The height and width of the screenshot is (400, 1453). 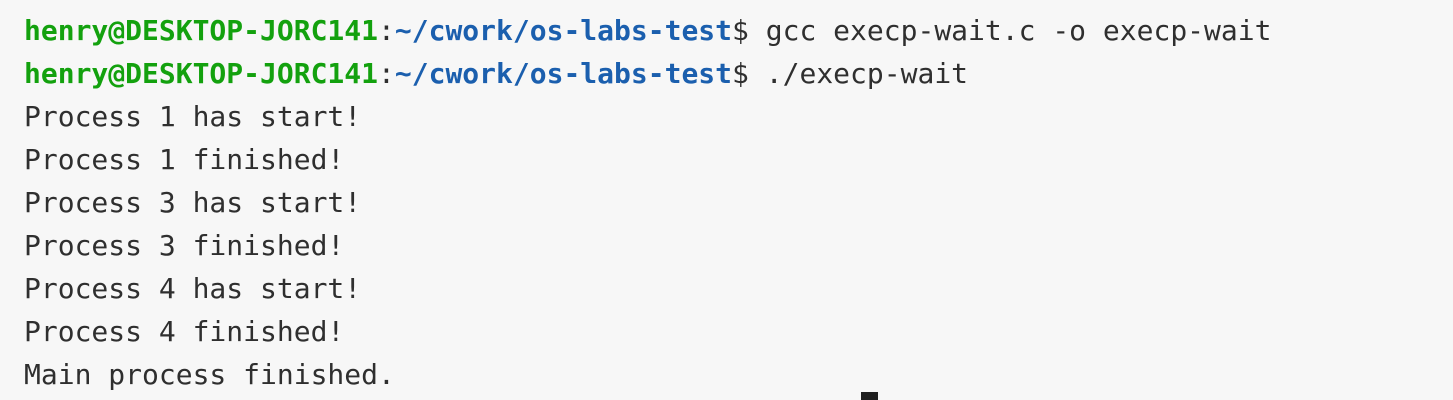 I want to click on output-line: Process 1 finished!, so click(x=184, y=159).